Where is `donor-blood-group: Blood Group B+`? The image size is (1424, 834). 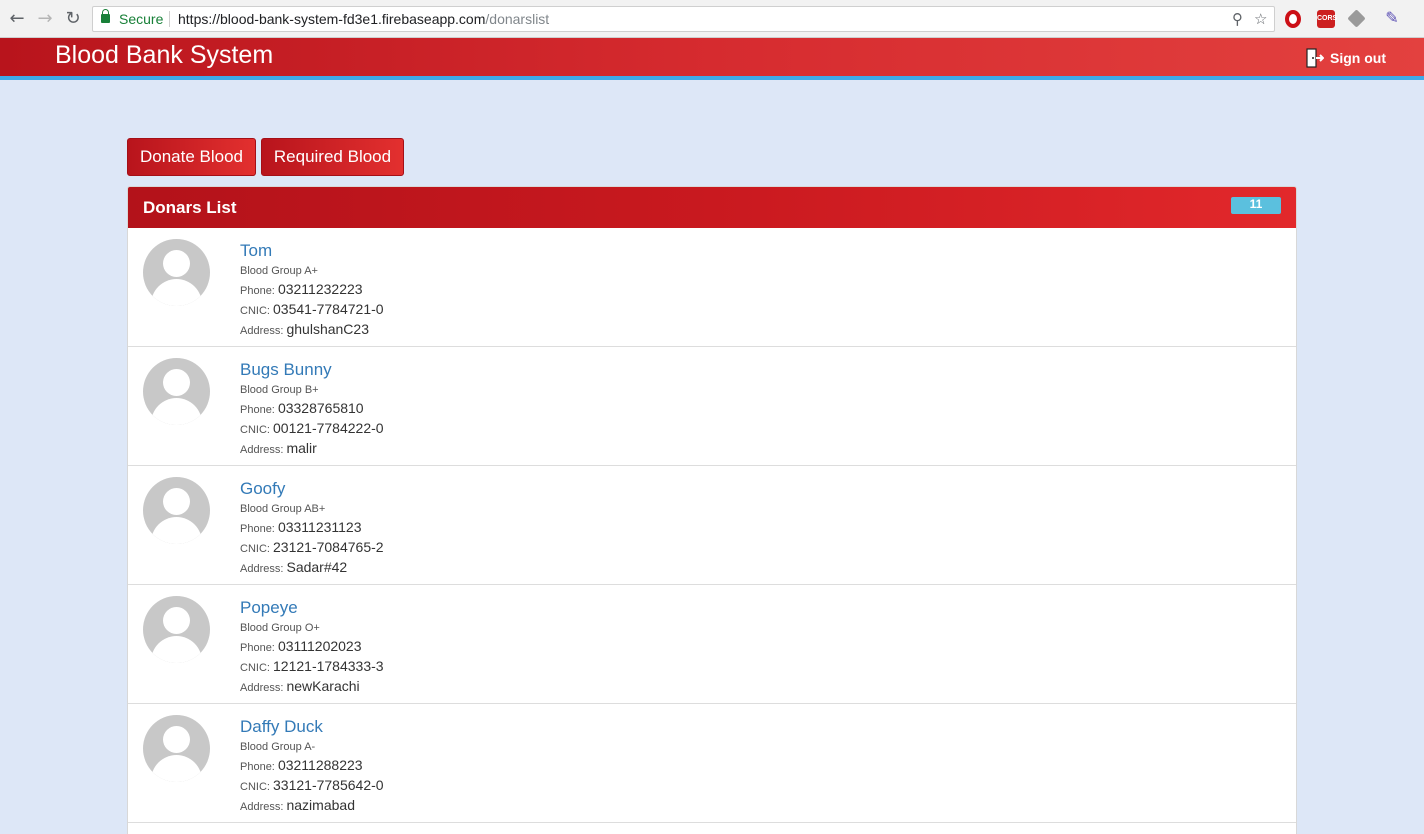
donor-blood-group: Blood Group B+ is located at coordinates (279, 390).